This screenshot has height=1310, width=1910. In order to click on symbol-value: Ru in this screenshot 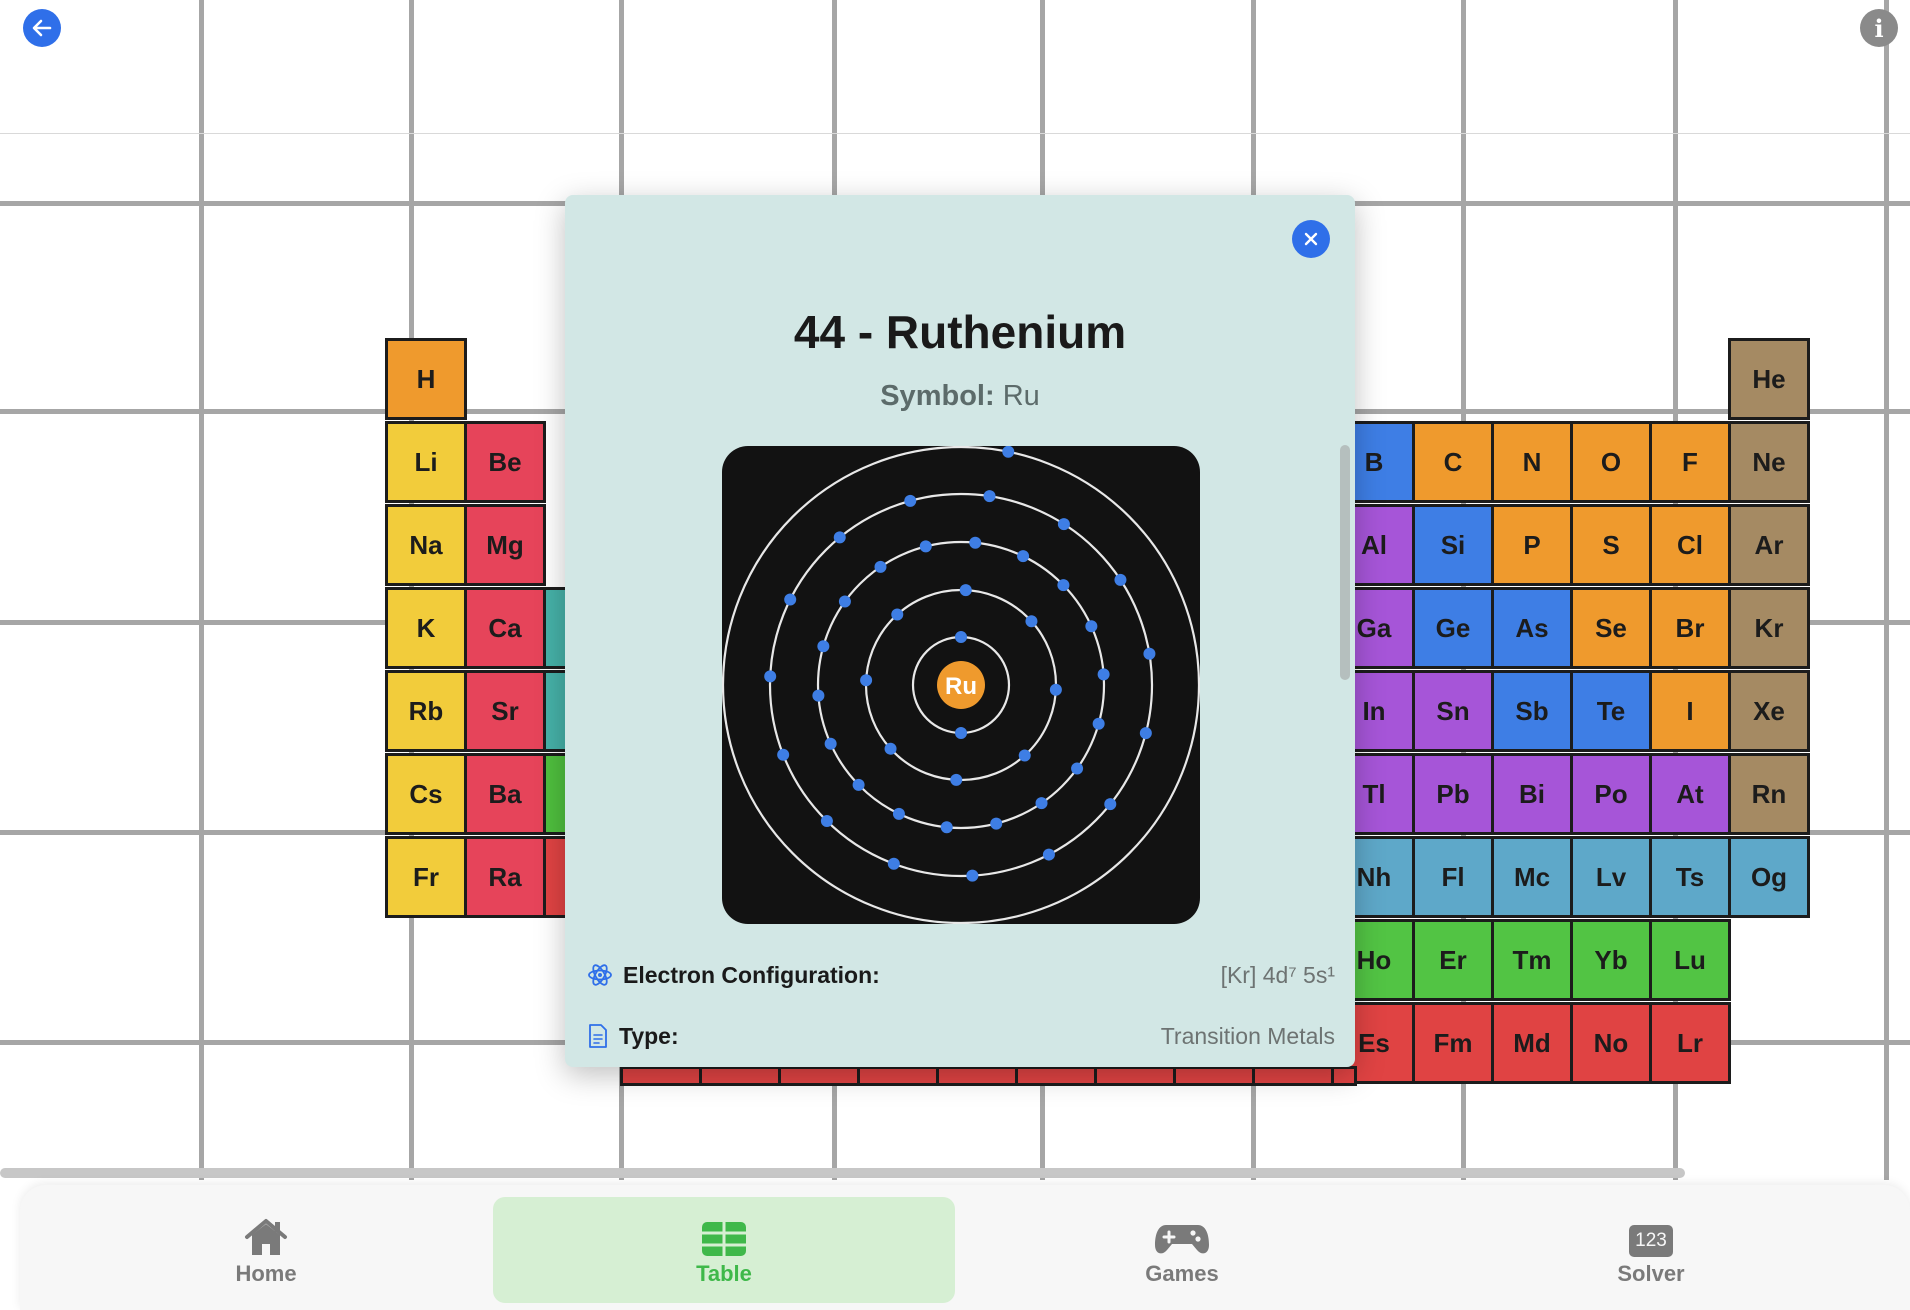, I will do `click(1021, 396)`.